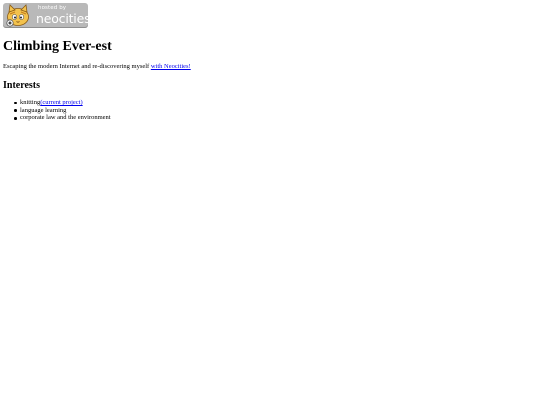 Image resolution: width=540 pixels, height=405 pixels. I want to click on list-item: knitting(current project), so click(62, 103).